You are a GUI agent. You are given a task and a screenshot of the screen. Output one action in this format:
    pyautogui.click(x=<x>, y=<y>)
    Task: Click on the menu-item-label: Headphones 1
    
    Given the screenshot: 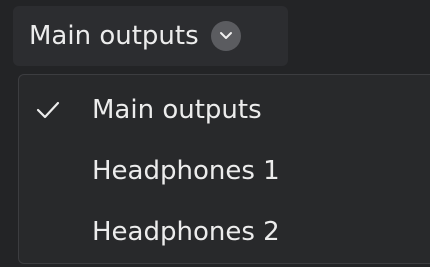 What is the action you would take?
    pyautogui.click(x=186, y=171)
    